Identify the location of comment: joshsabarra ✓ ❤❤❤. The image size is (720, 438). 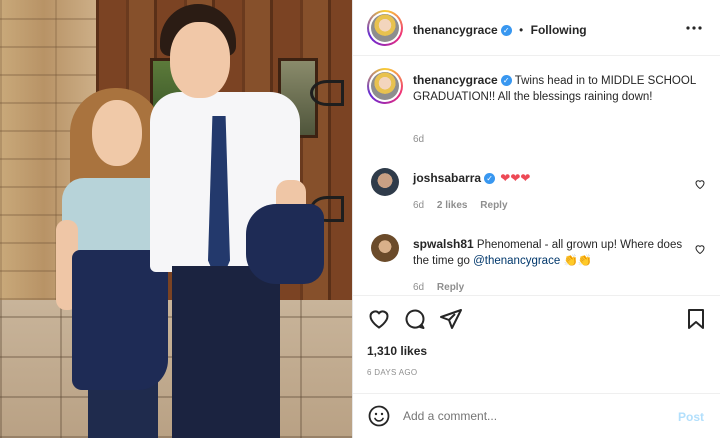
(471, 178).